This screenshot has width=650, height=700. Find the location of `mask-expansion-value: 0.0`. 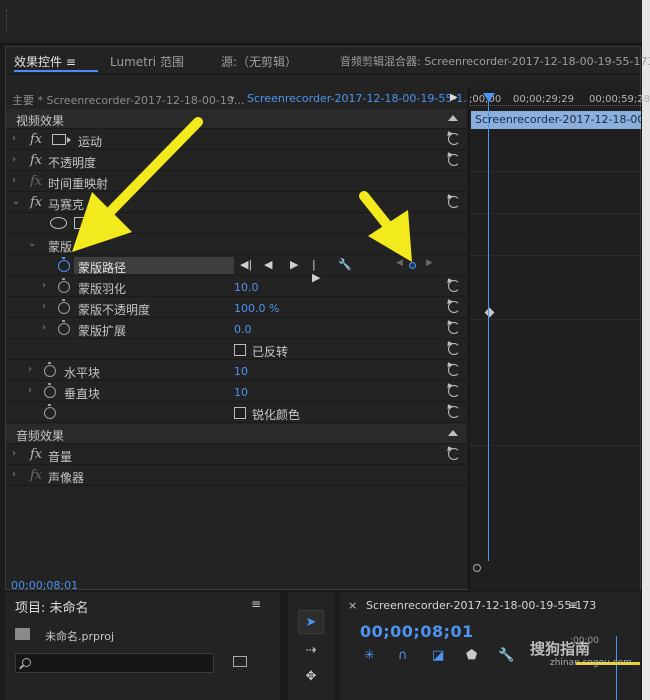

mask-expansion-value: 0.0 is located at coordinates (243, 329).